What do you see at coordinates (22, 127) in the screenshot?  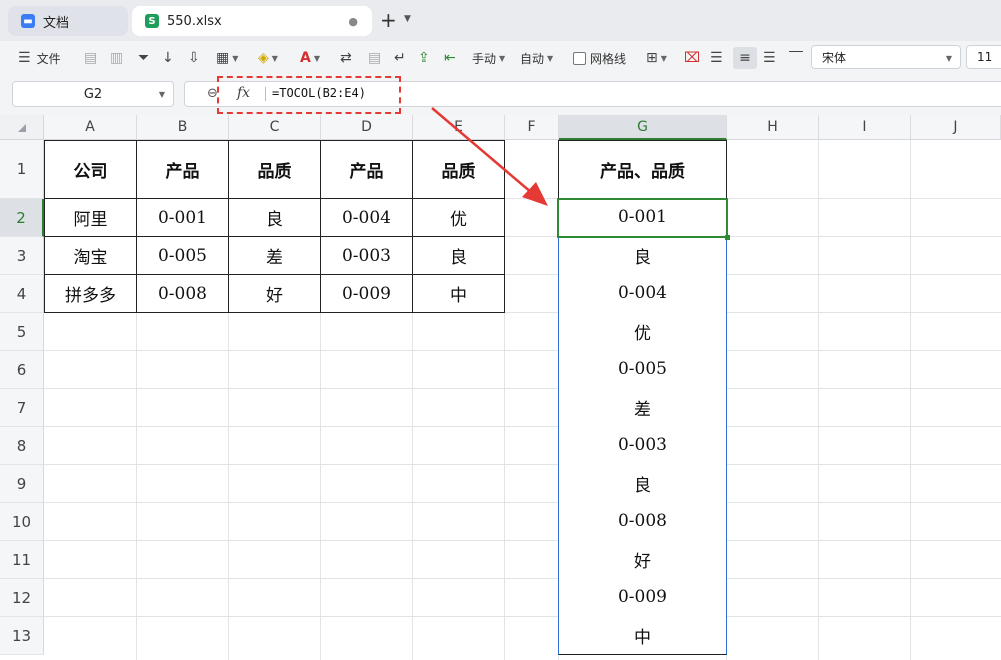 I see `select-all-corner` at bounding box center [22, 127].